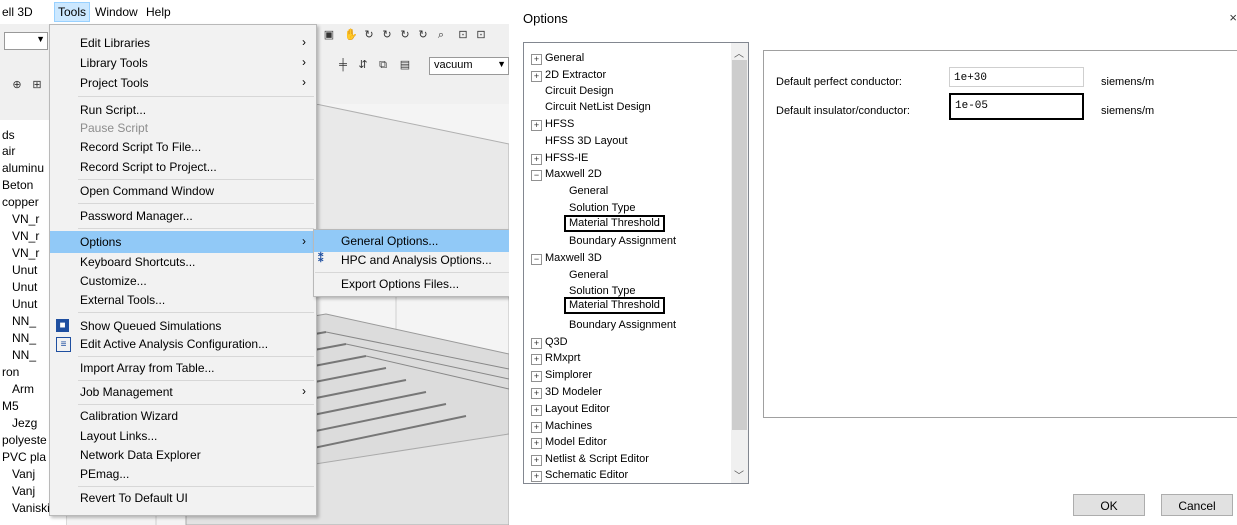 Image resolution: width=1237 pixels, height=525 pixels. Describe the element at coordinates (405, 65) in the screenshot. I see `coordinate-icon: ▤` at that location.